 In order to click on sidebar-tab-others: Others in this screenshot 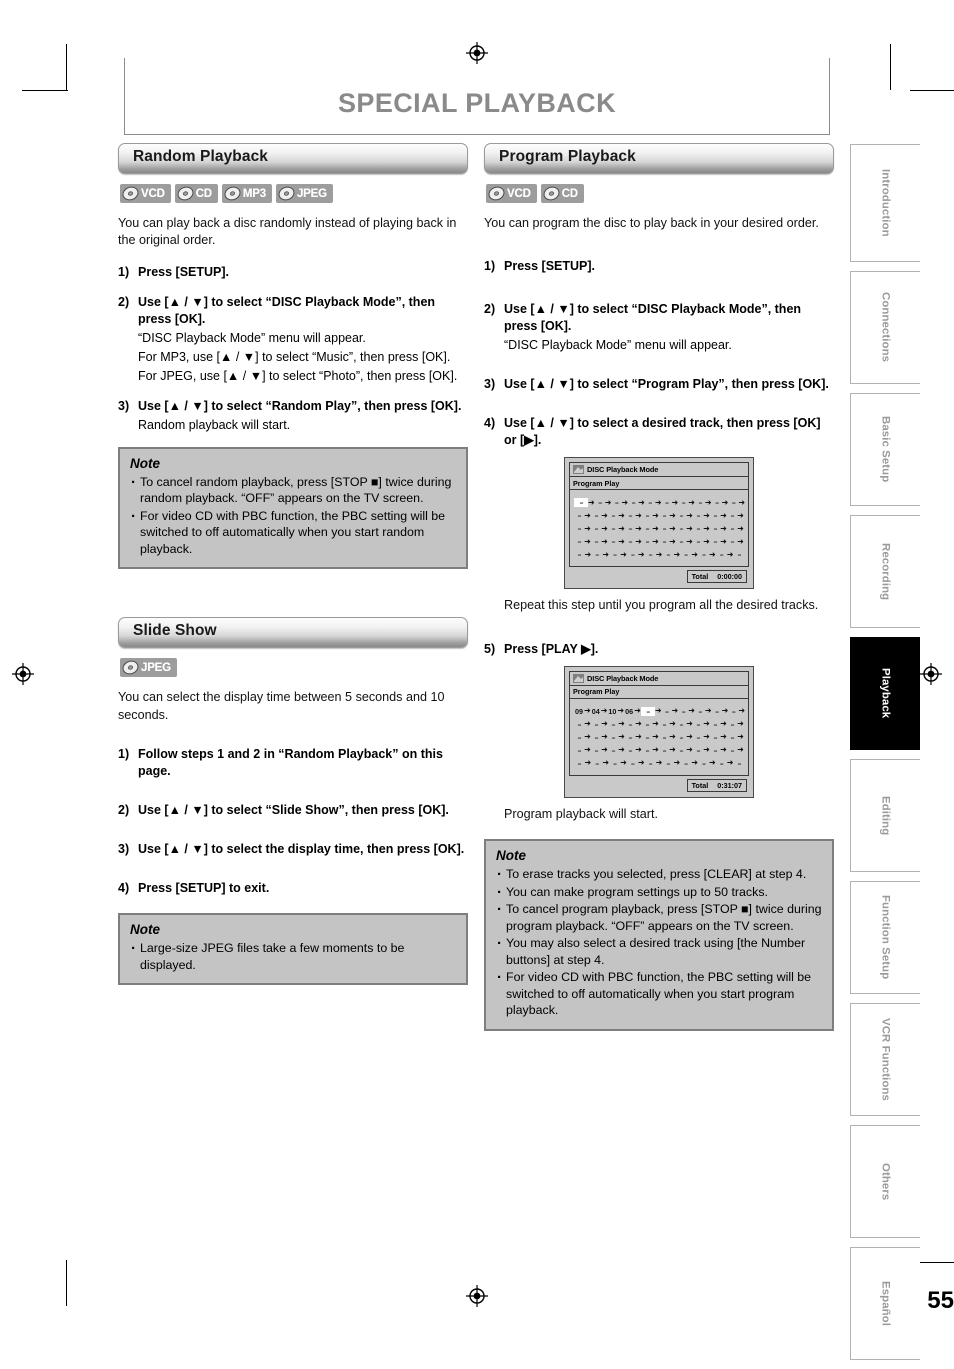, I will do `click(885, 1181)`.